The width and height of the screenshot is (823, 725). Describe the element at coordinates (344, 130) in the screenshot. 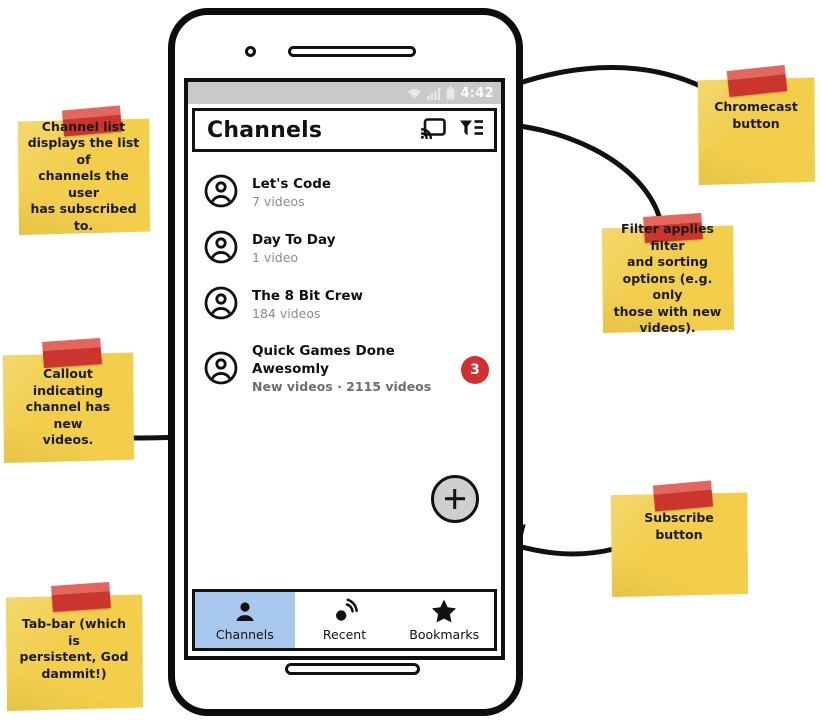

I see `app-bar: Channels` at that location.